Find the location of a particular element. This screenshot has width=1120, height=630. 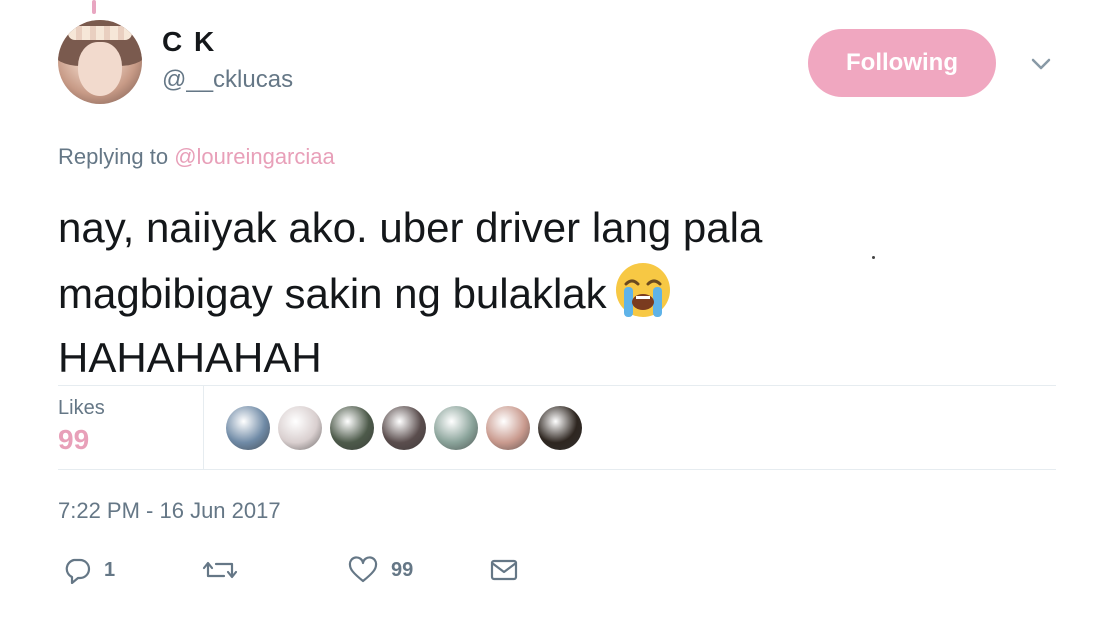

display-name: C K is located at coordinates (189, 42).